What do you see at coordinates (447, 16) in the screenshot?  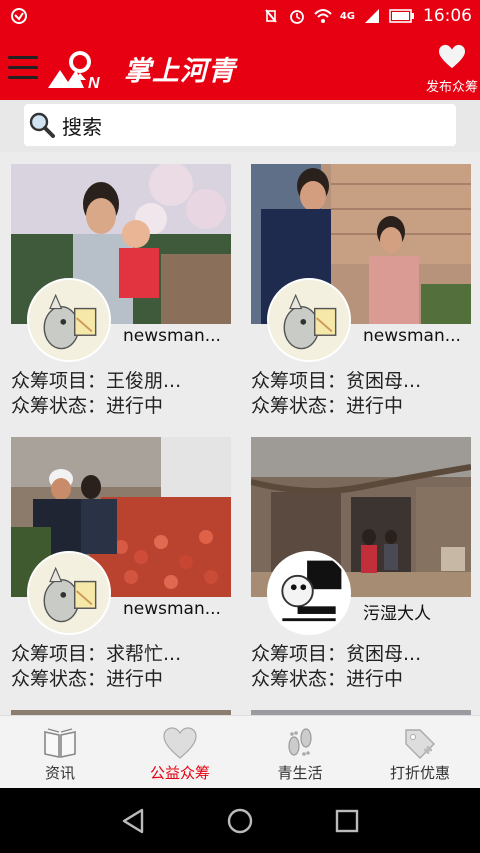 I see `clock: 16:06` at bounding box center [447, 16].